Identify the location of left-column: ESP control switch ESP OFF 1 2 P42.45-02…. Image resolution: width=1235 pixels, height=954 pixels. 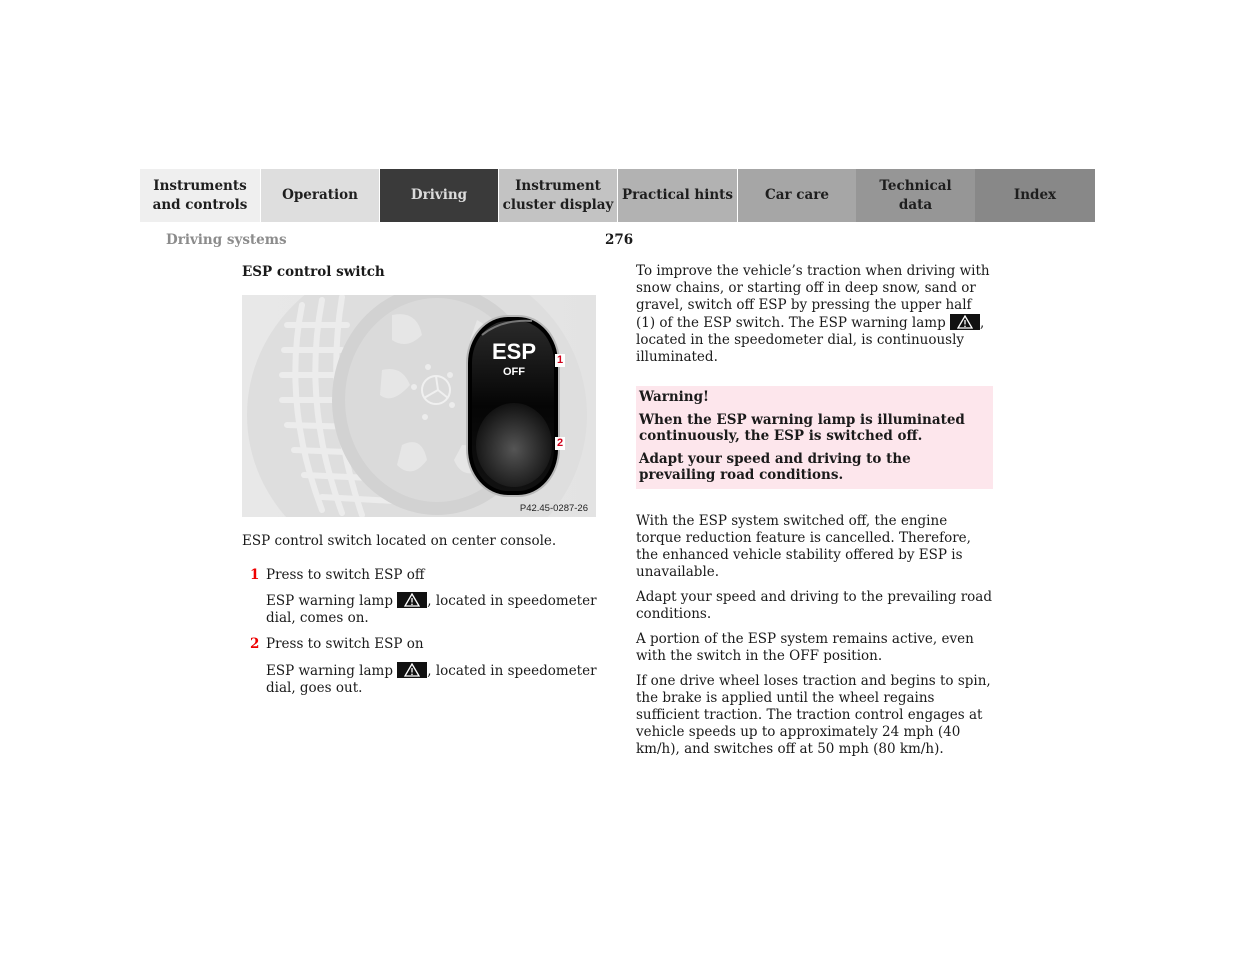
(420, 480).